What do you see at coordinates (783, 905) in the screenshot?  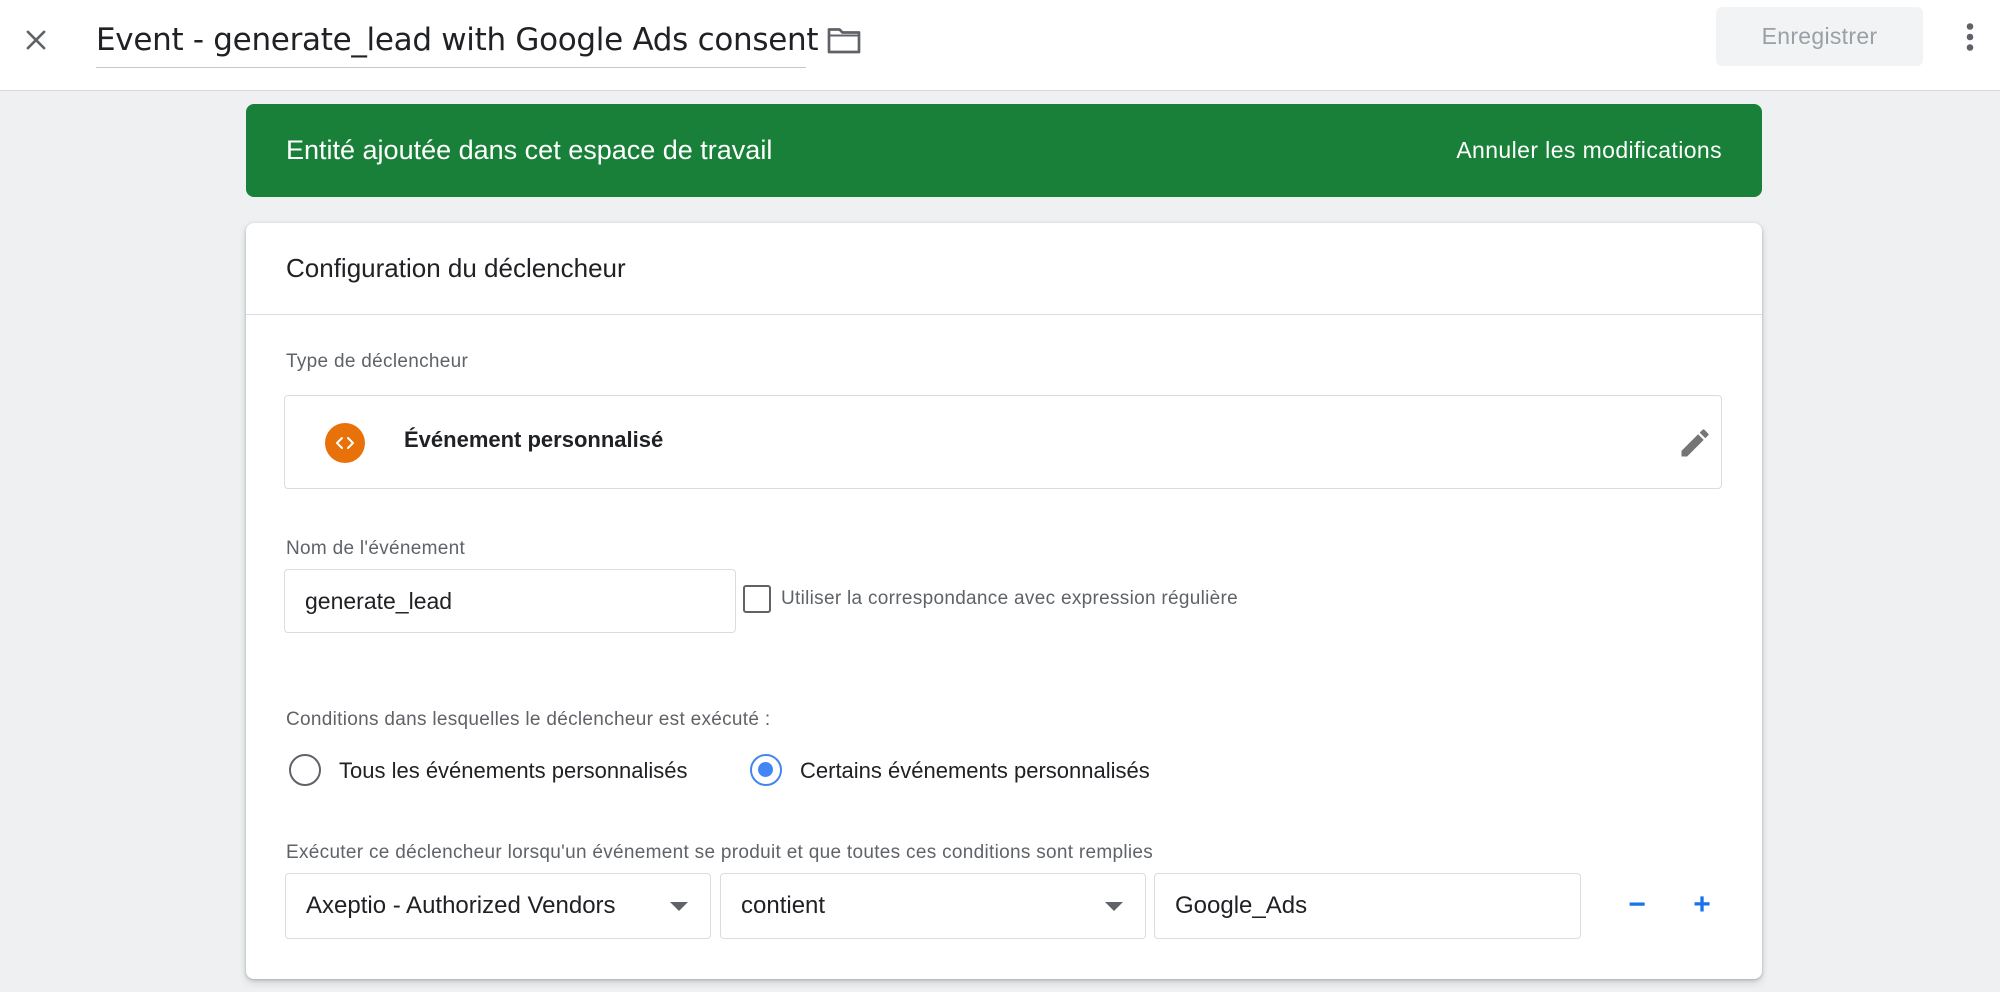 I see `filter-operator-value: contient` at bounding box center [783, 905].